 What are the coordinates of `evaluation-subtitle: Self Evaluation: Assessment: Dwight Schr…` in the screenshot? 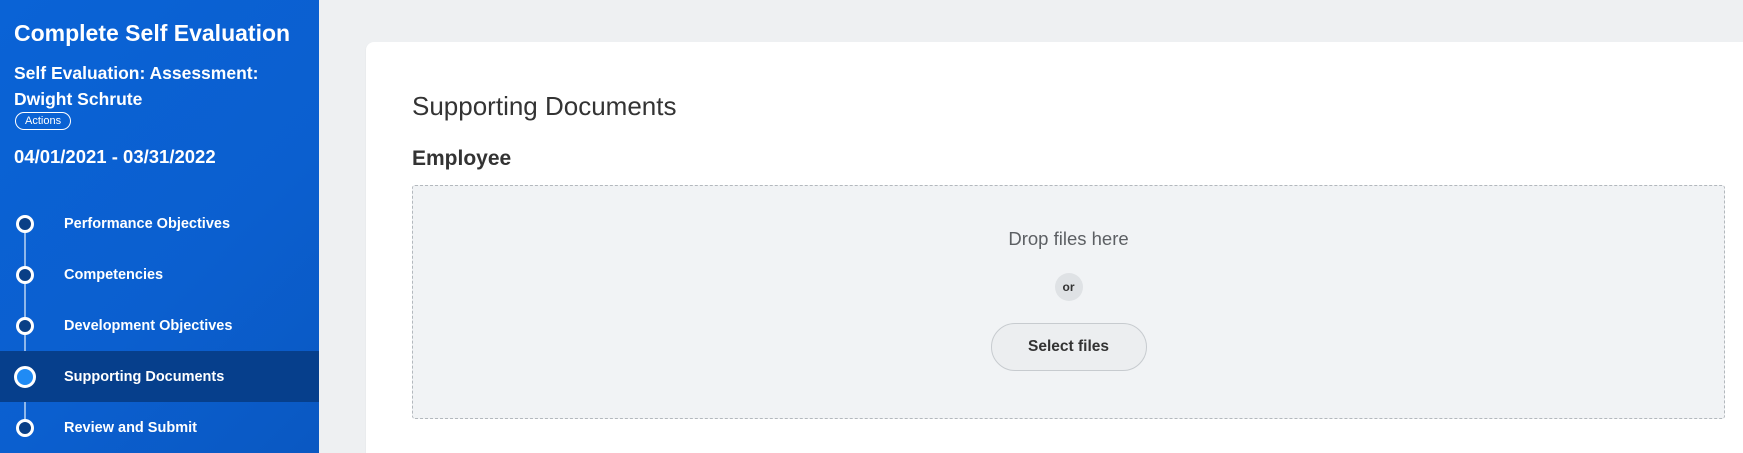 It's located at (136, 86).